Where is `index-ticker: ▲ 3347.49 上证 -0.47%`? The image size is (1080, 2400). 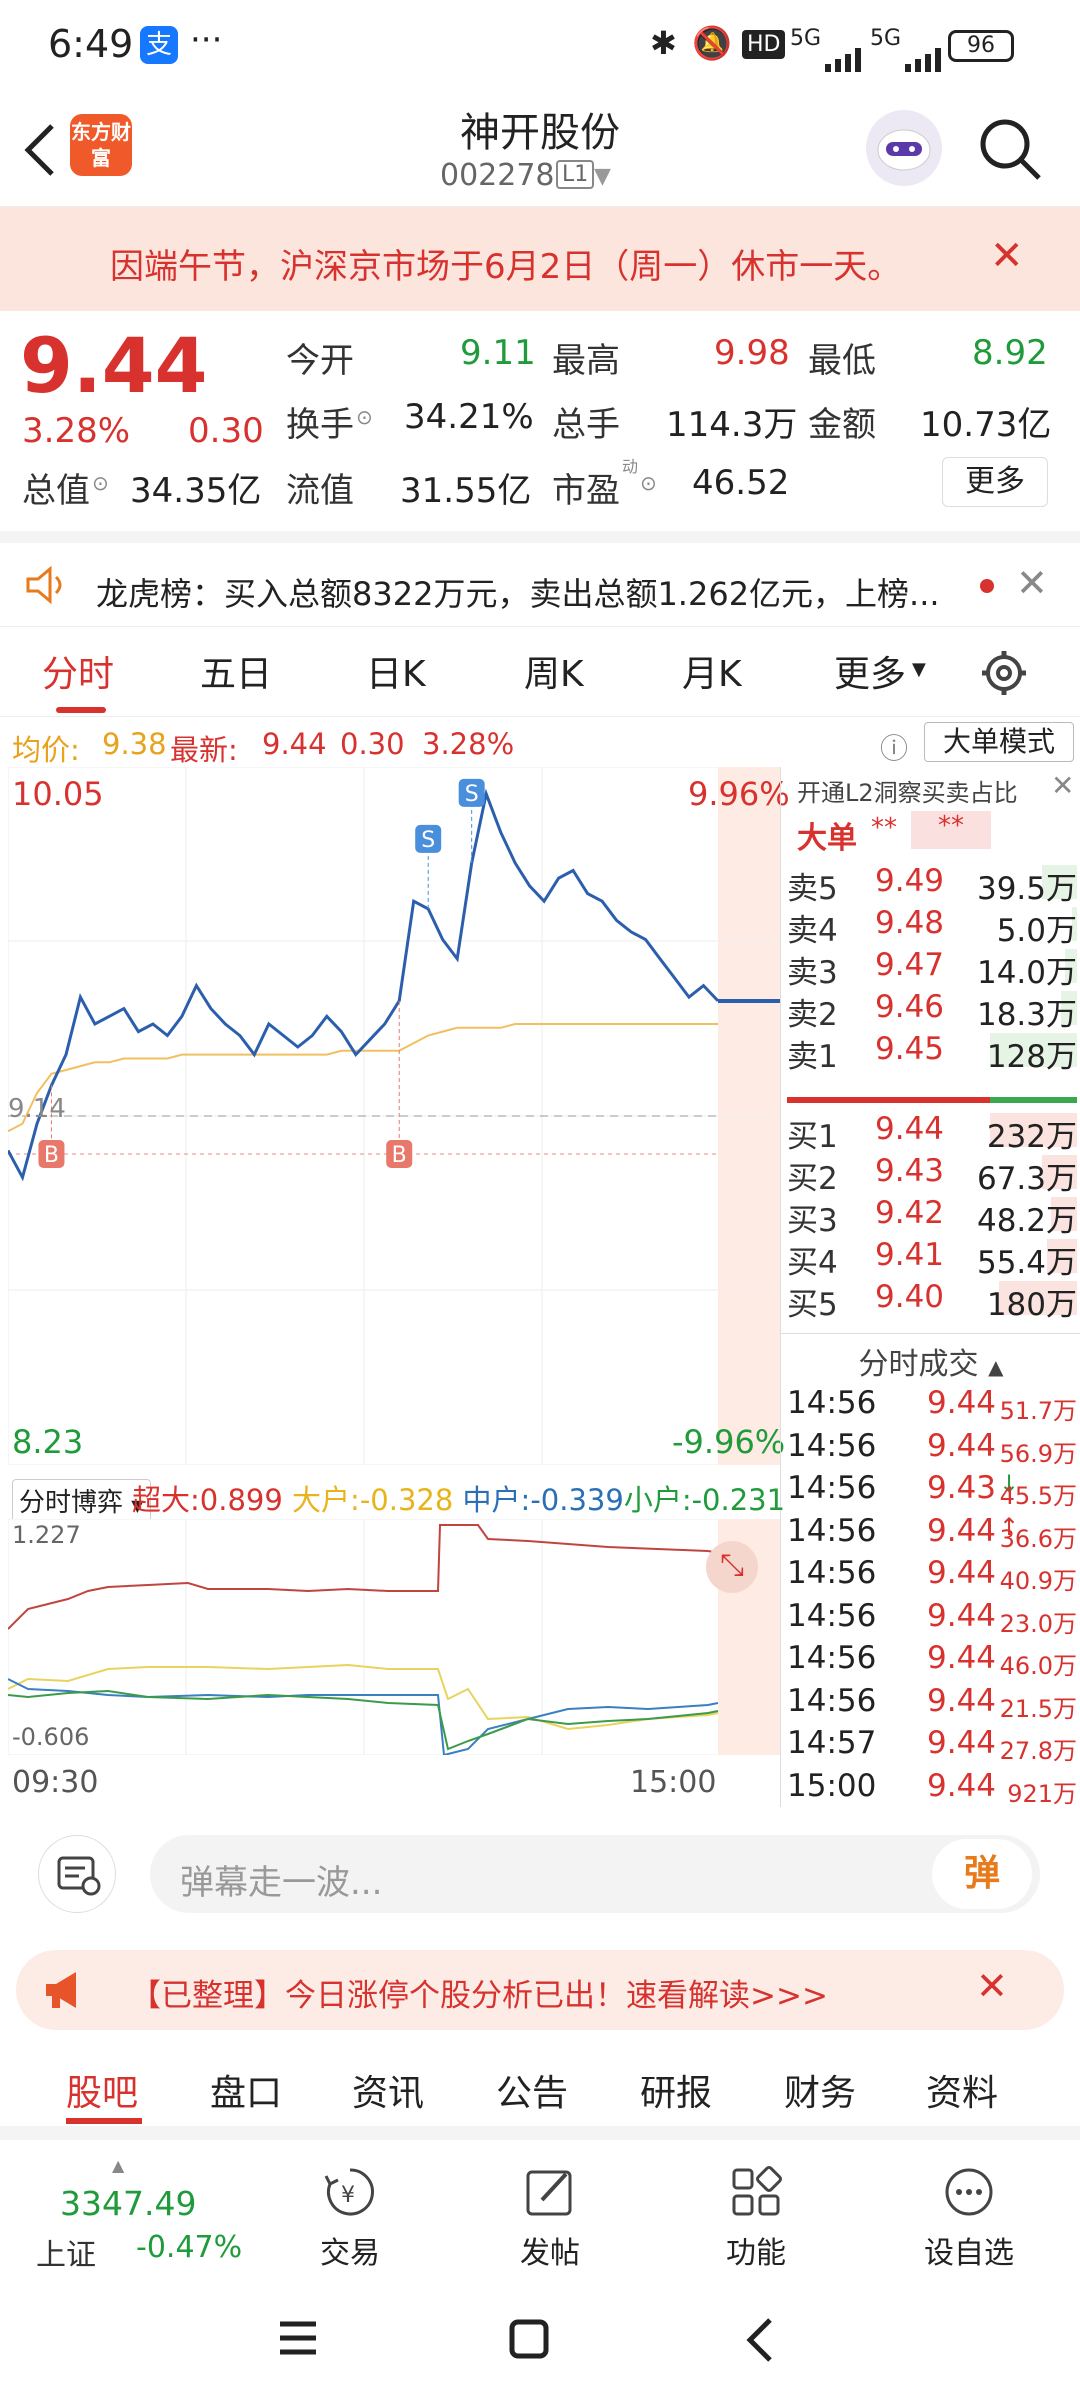 index-ticker: ▲ 3347.49 上证 -0.47% is located at coordinates (135, 2215).